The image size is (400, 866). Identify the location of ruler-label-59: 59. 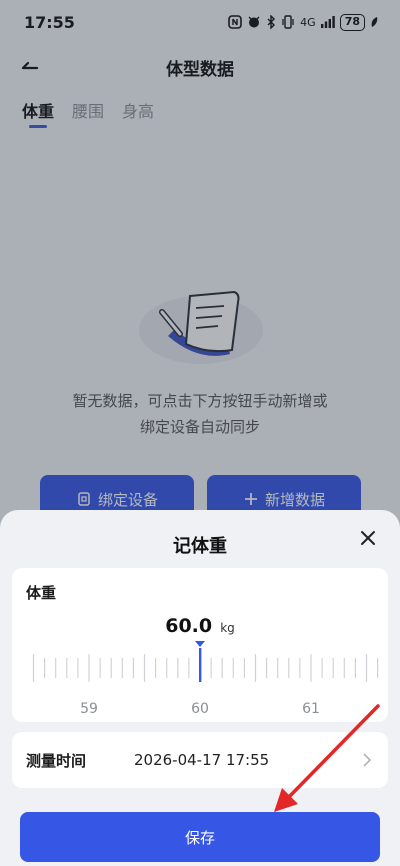
(89, 709).